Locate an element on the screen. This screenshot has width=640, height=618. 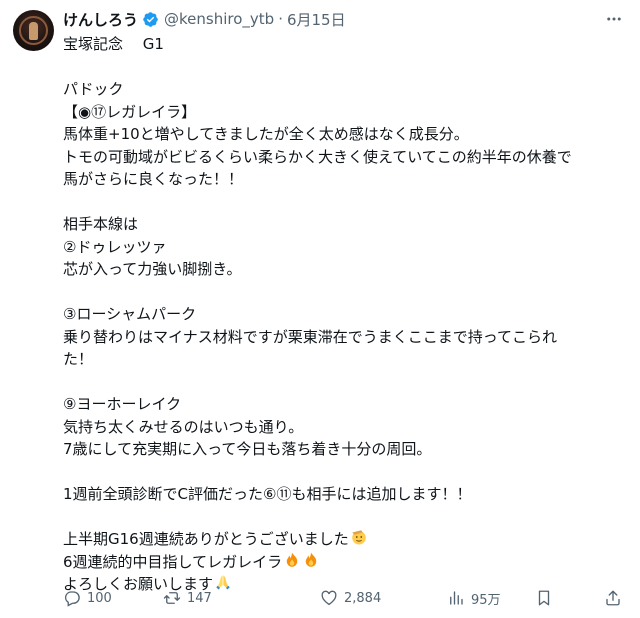
bookmark-button is located at coordinates (547, 598).